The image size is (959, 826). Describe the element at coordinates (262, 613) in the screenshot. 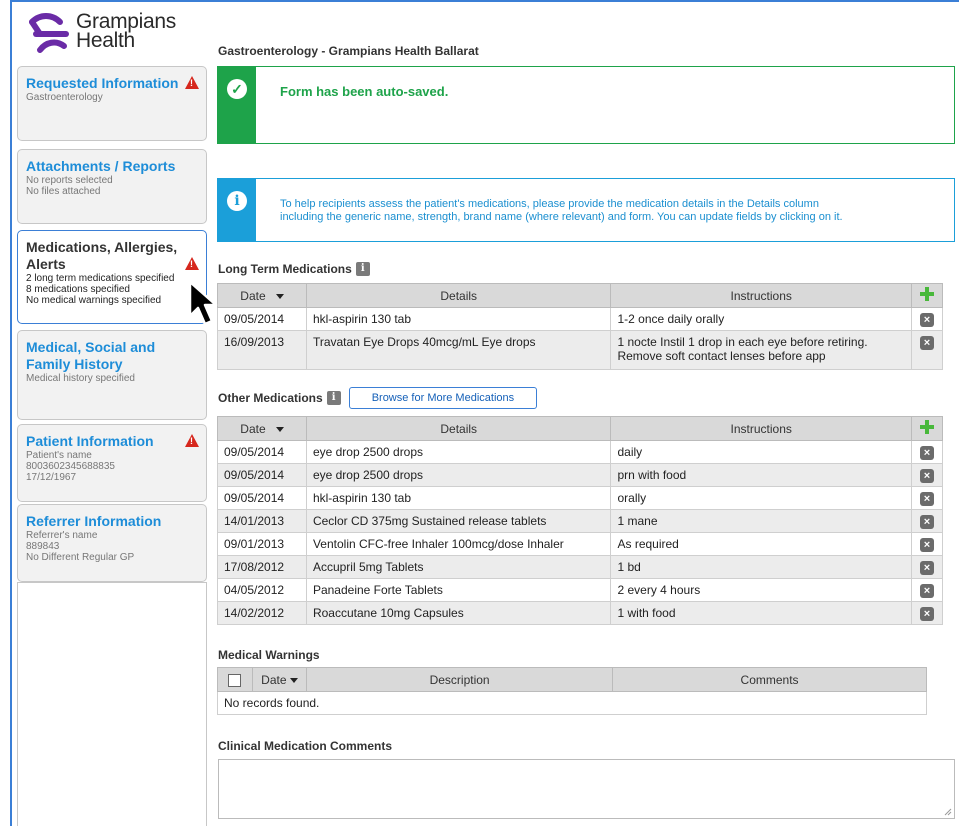

I see `cell-date: 14/02/2012` at that location.